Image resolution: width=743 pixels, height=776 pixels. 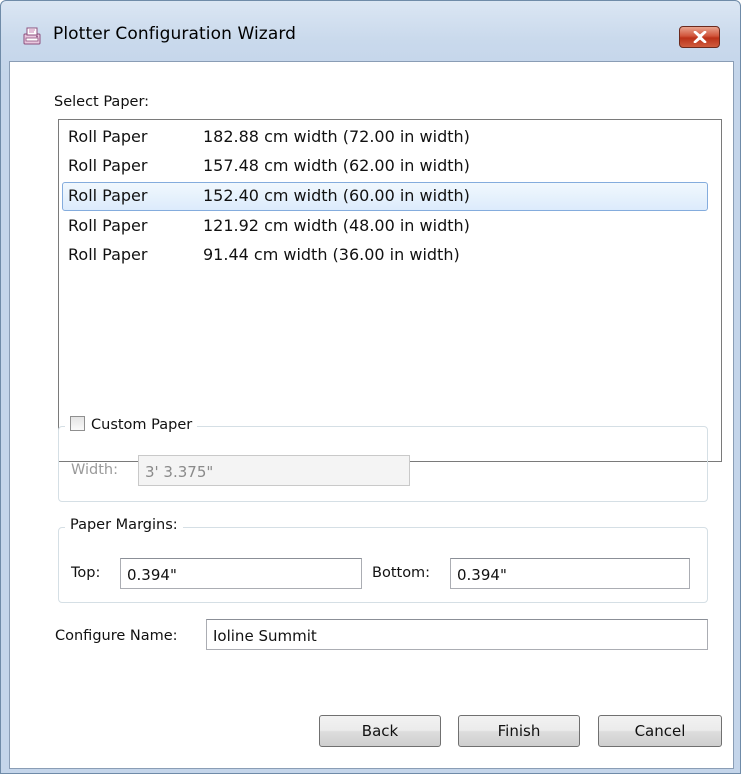 What do you see at coordinates (241, 573) in the screenshot?
I see `top-margin-field: 0.394"` at bounding box center [241, 573].